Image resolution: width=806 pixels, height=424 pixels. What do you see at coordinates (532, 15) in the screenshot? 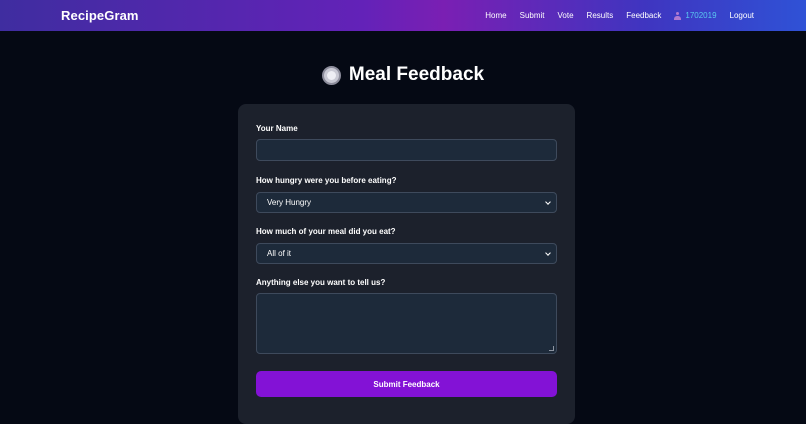
I see `nav-submit-link: Submit` at bounding box center [532, 15].